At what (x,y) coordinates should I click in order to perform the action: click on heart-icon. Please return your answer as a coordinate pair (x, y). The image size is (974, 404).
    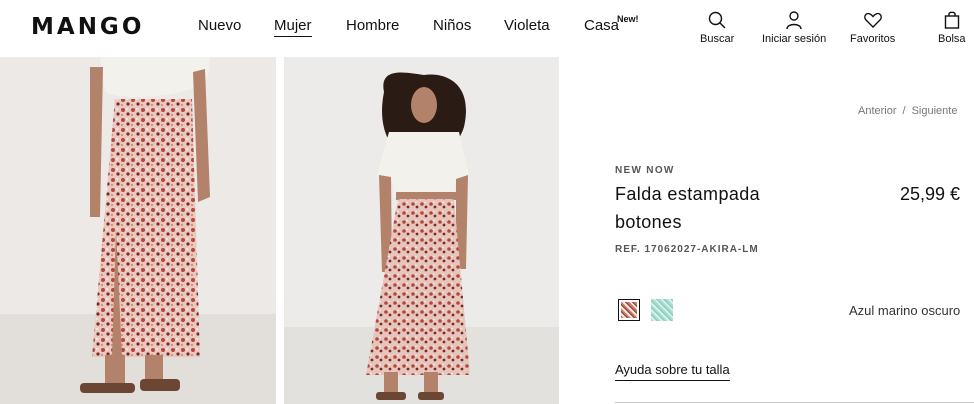
    Looking at the image, I should click on (872, 20).